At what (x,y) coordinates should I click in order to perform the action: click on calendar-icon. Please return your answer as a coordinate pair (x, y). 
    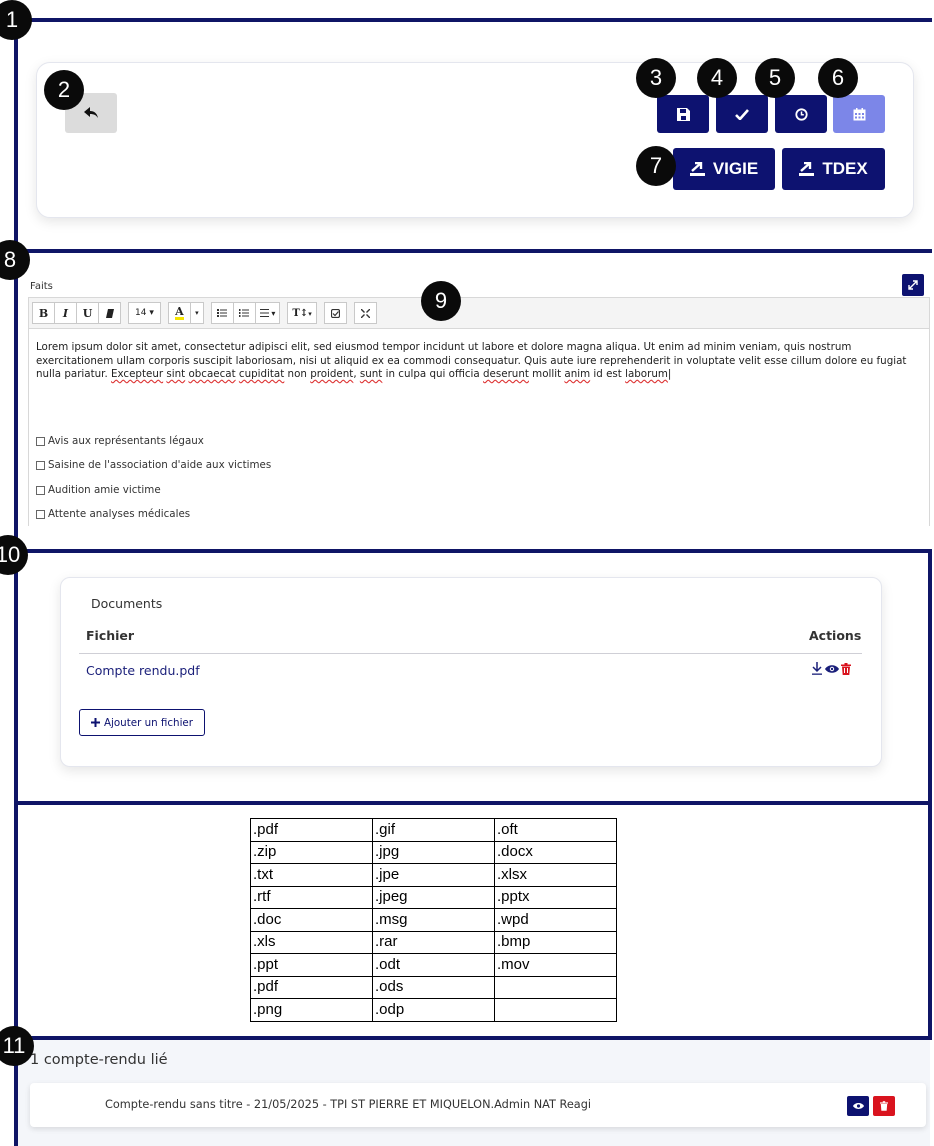
    Looking at the image, I should click on (859, 113).